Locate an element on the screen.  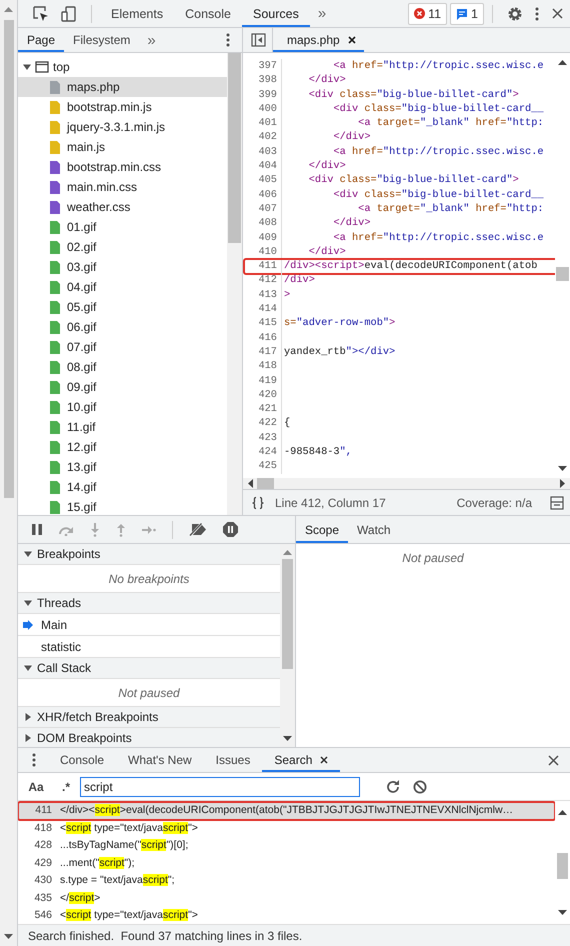
tab: Scope is located at coordinates (322, 529).